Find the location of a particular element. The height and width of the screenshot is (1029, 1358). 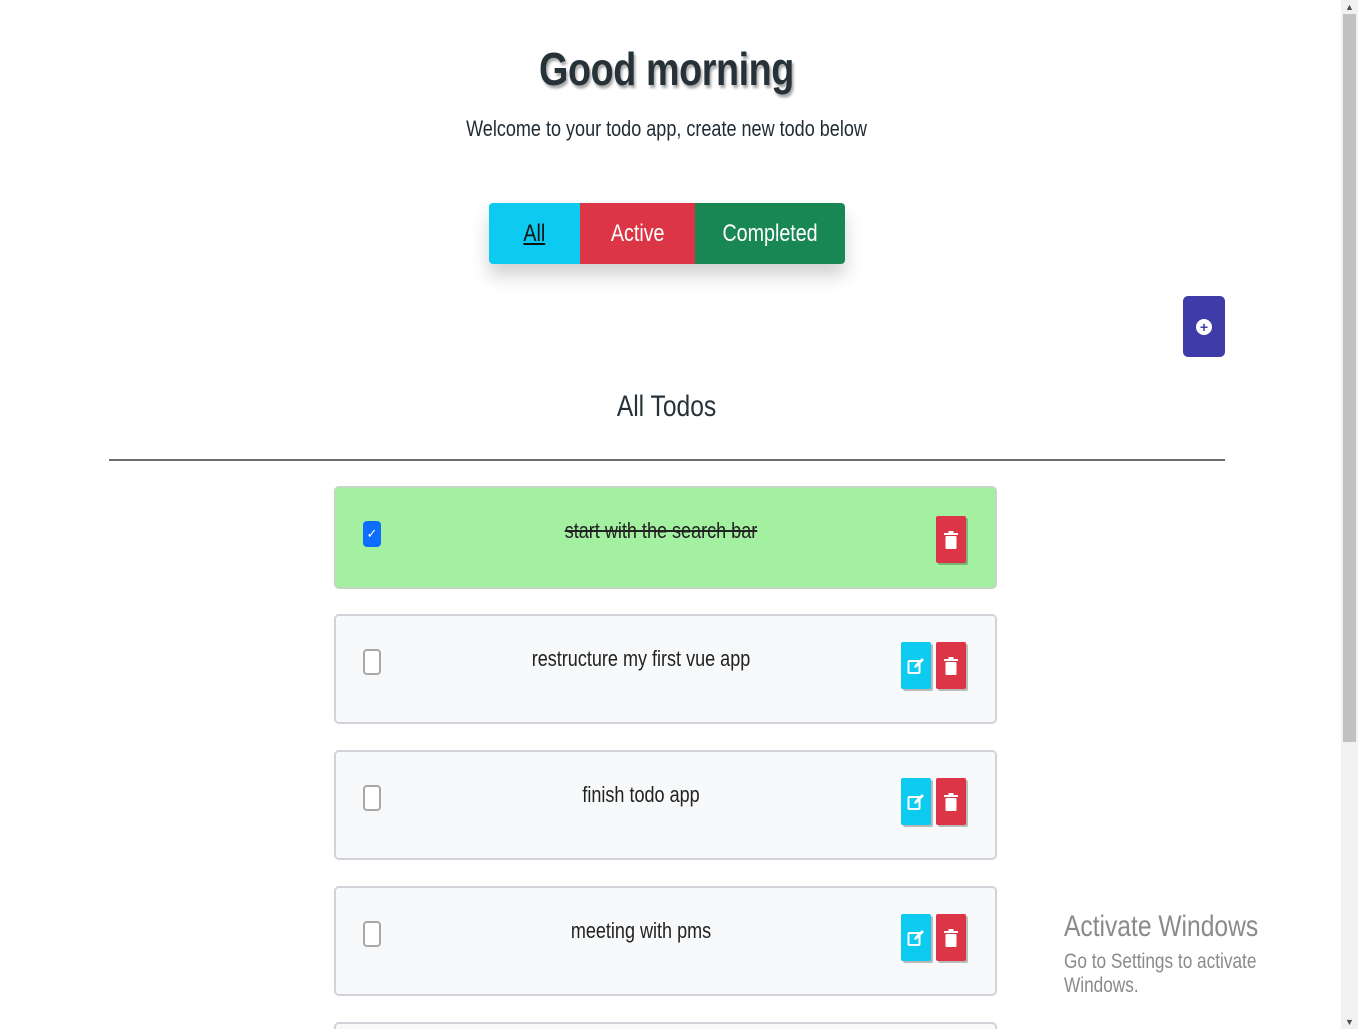

filter-completed-label: Completed is located at coordinates (770, 233).